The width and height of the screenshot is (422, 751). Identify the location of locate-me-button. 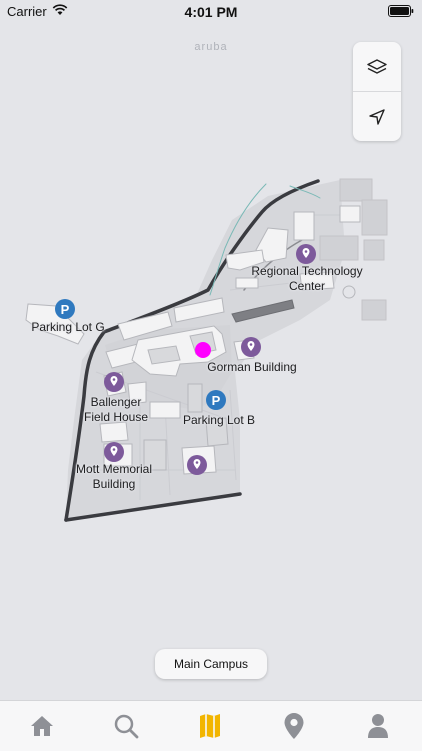
(377, 116).